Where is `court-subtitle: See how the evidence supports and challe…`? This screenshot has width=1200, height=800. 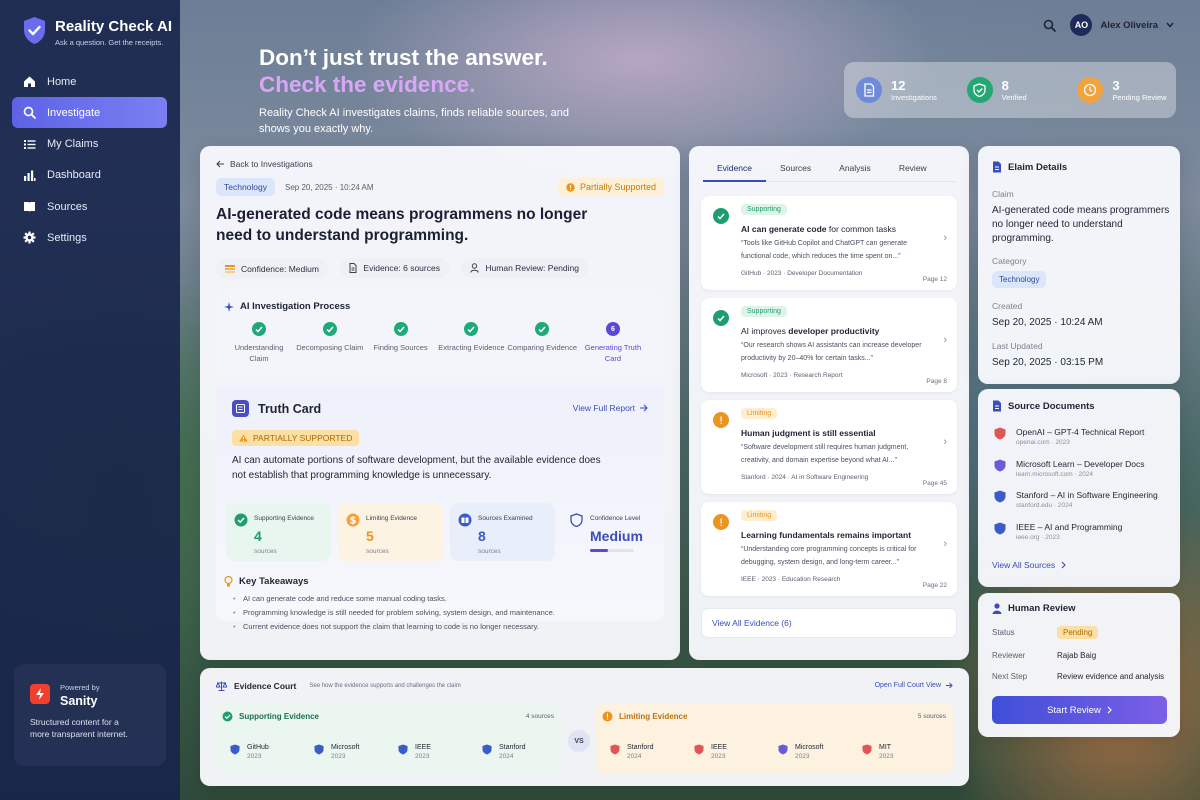
court-subtitle: See how the evidence supports and challe… is located at coordinates (385, 686).